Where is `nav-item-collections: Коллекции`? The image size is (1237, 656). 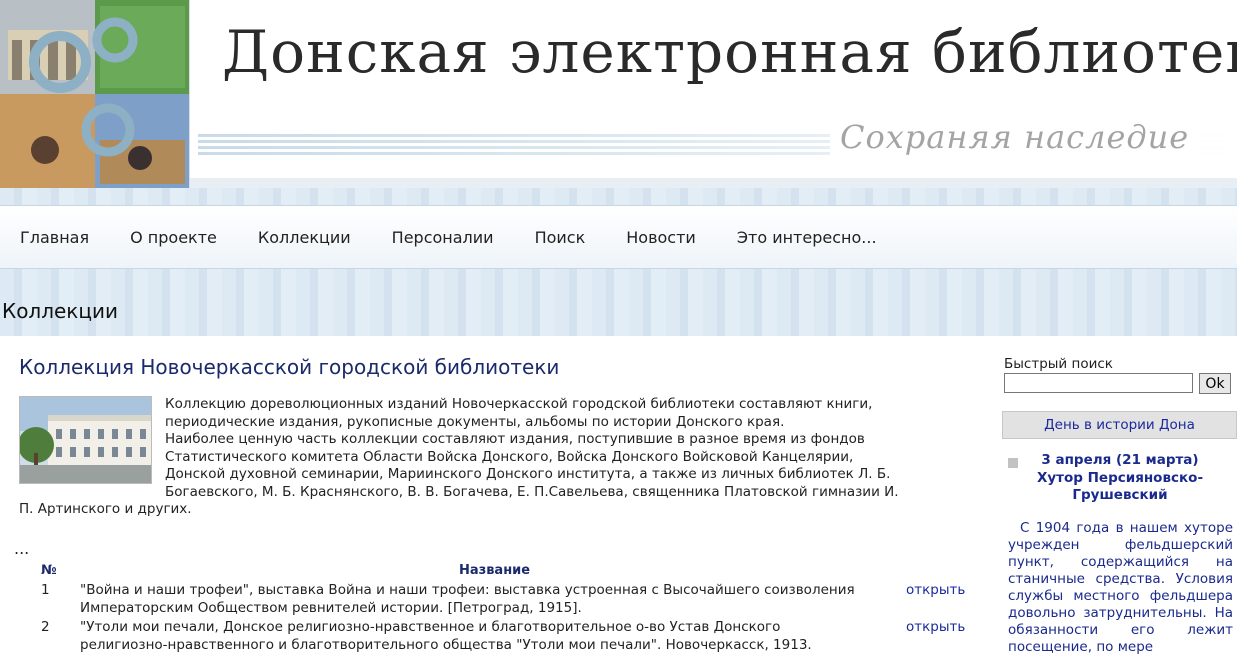
nav-item-collections: Коллекции is located at coordinates (304, 237).